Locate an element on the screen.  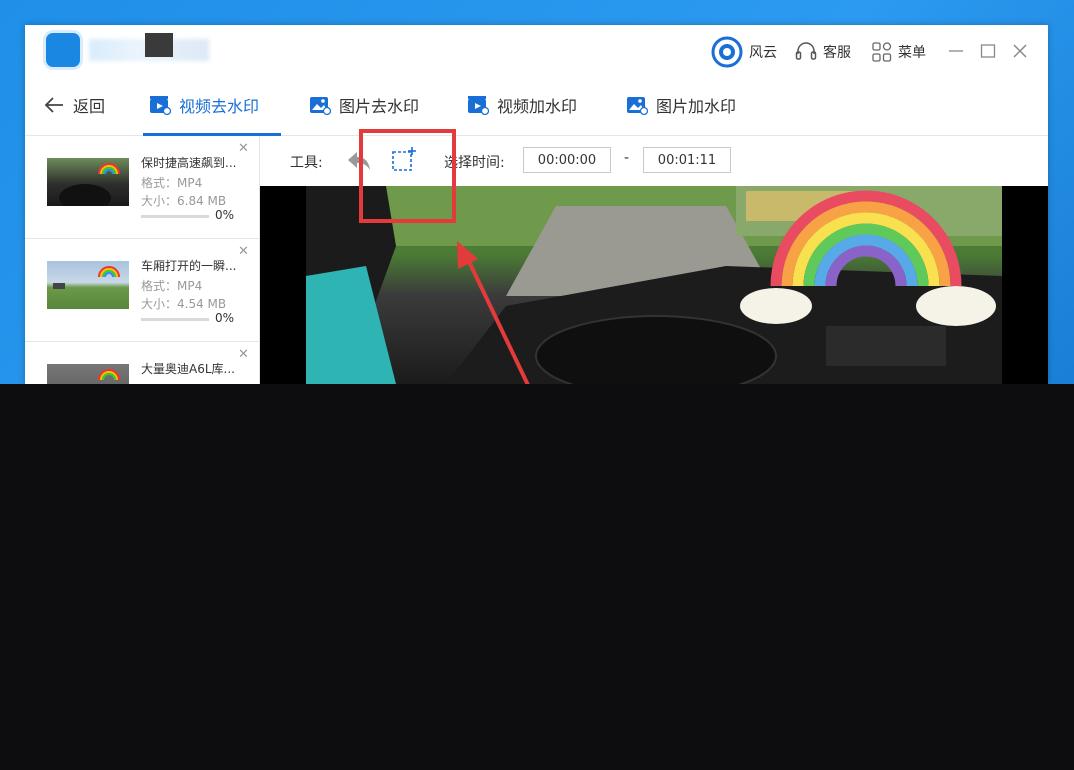
menu-button: 菜单 is located at coordinates (899, 52).